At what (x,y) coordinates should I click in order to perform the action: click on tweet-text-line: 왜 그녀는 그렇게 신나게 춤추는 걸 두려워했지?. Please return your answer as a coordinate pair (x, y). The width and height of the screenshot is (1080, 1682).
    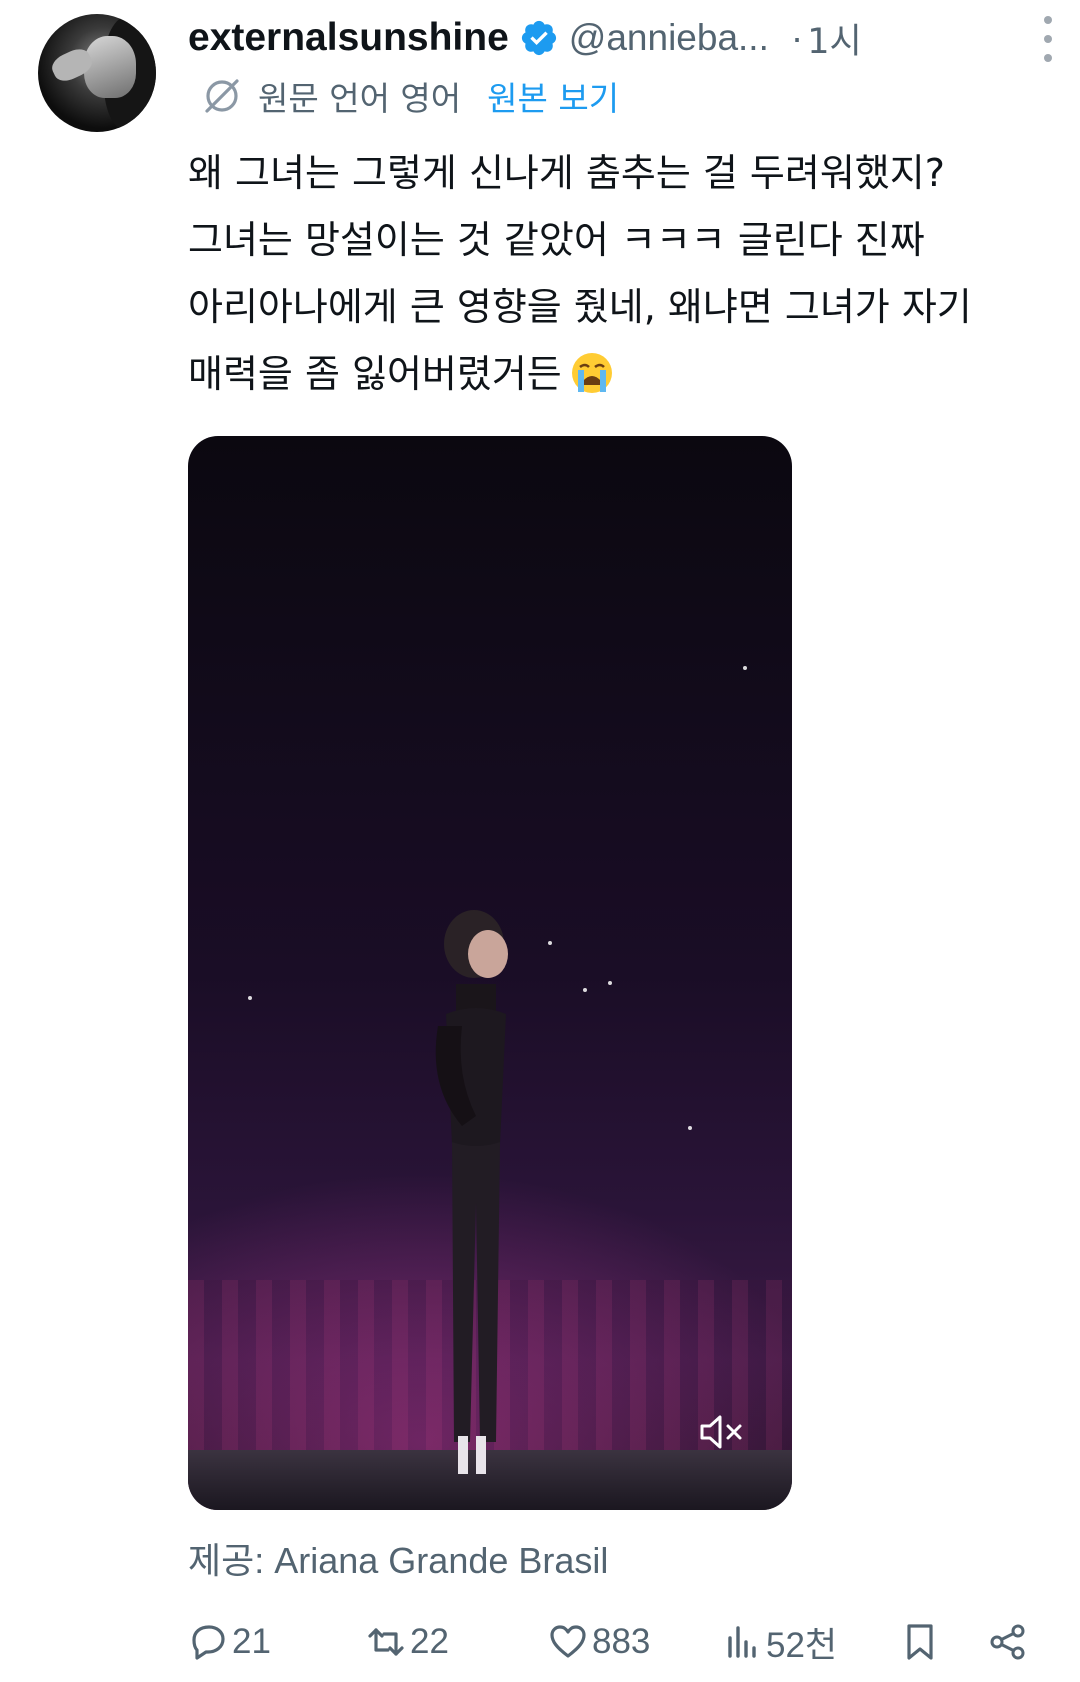
    Looking at the image, I should click on (566, 173).